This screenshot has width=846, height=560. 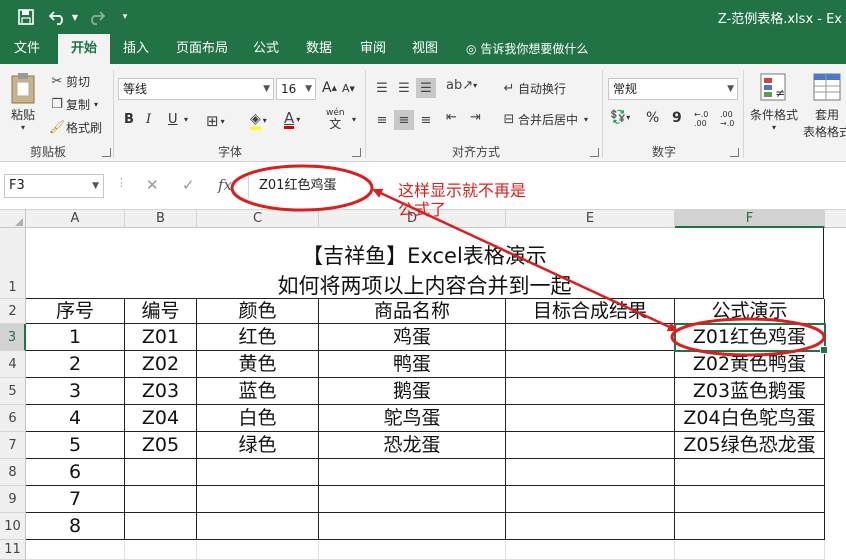 What do you see at coordinates (152, 185) in the screenshot?
I see `cancel-icon: ✕` at bounding box center [152, 185].